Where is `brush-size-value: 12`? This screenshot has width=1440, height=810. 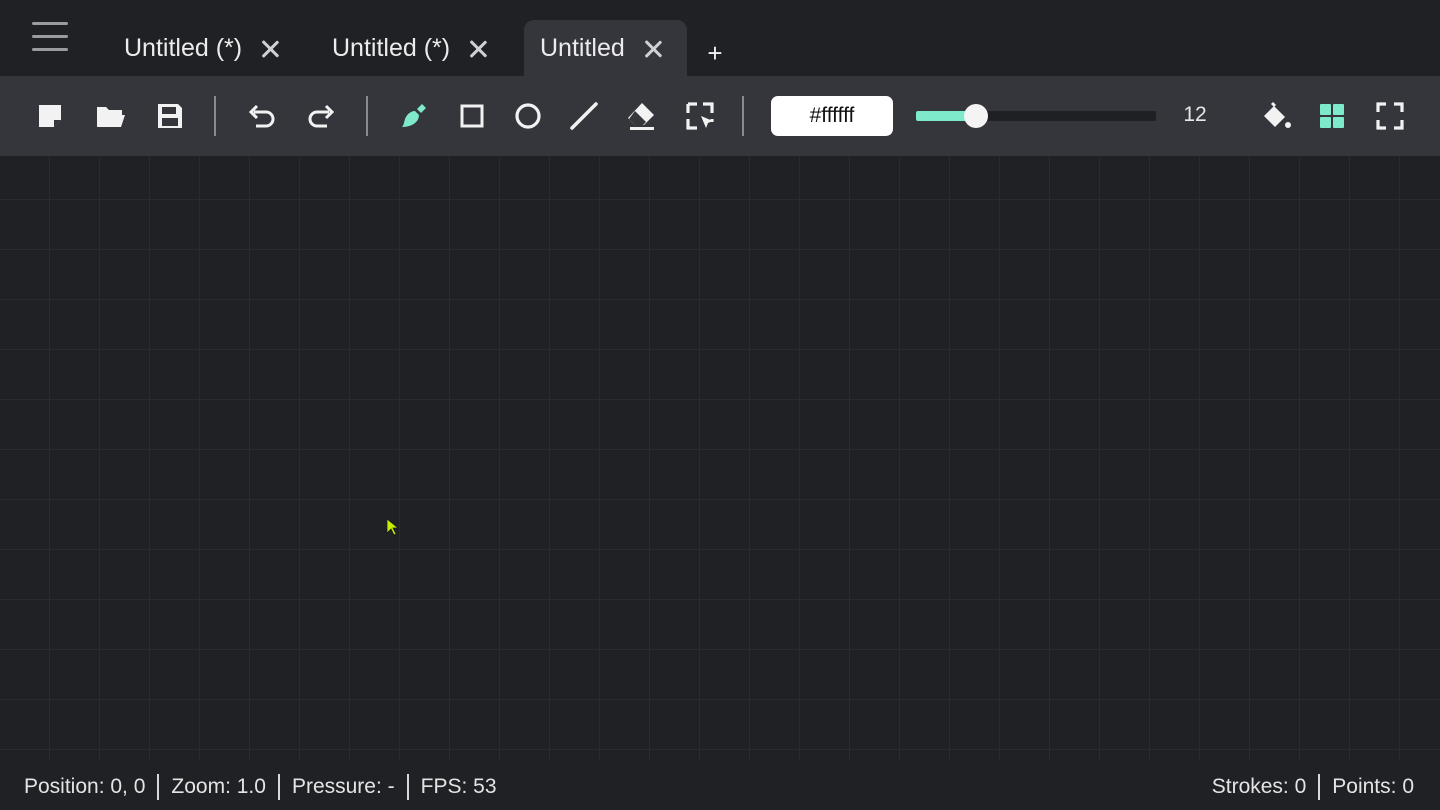
brush-size-value: 12 is located at coordinates (1195, 114).